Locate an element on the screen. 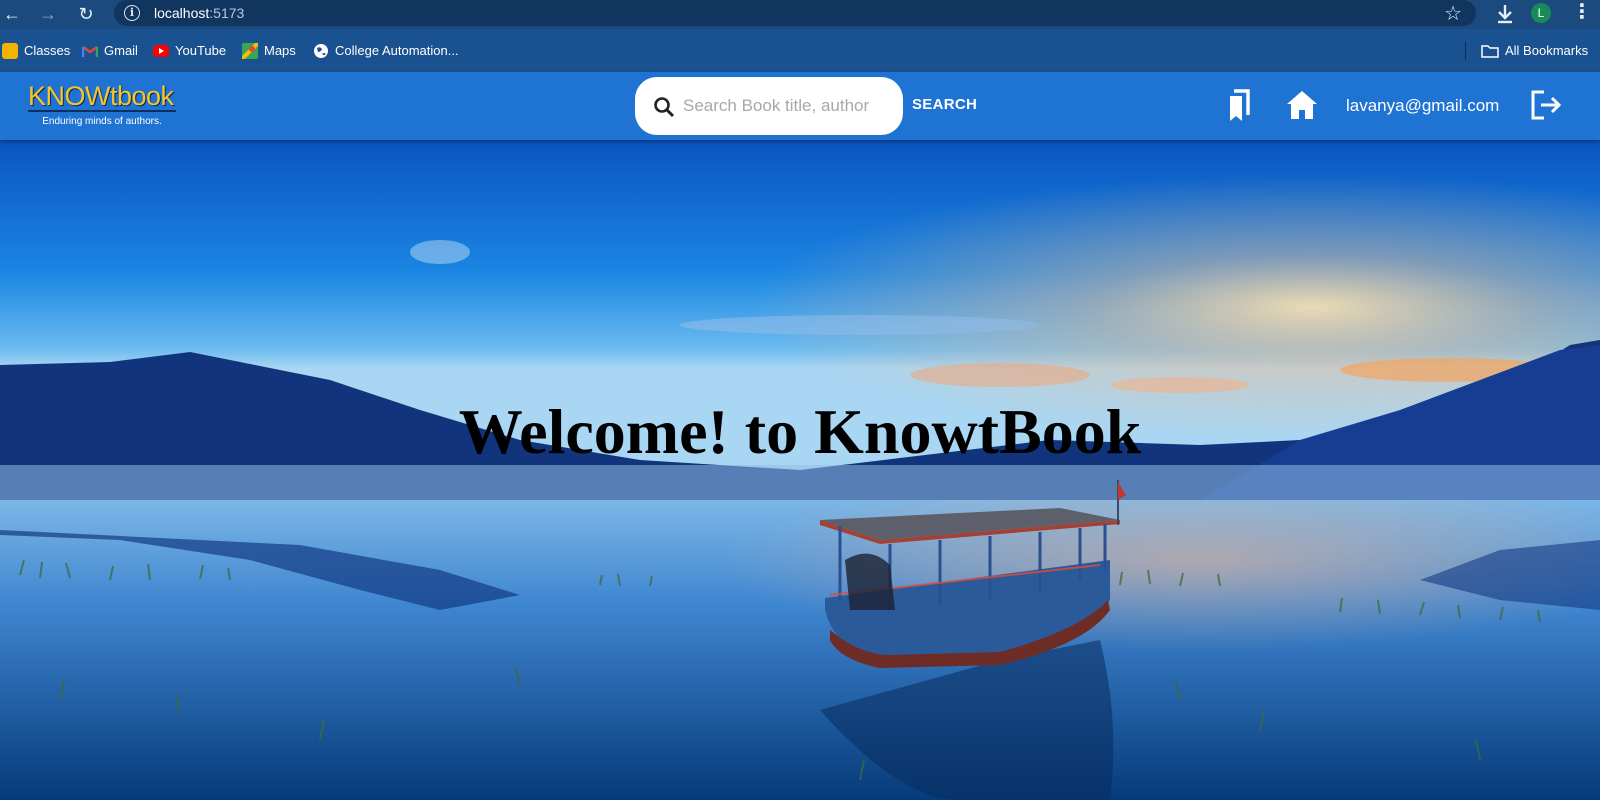  bookmarks-divider is located at coordinates (1465, 51).